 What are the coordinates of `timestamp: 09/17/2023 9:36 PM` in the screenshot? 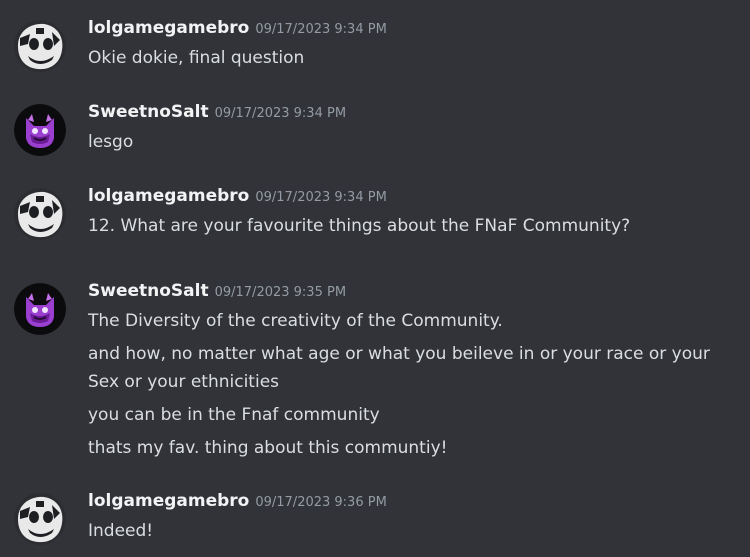 It's located at (321, 502).